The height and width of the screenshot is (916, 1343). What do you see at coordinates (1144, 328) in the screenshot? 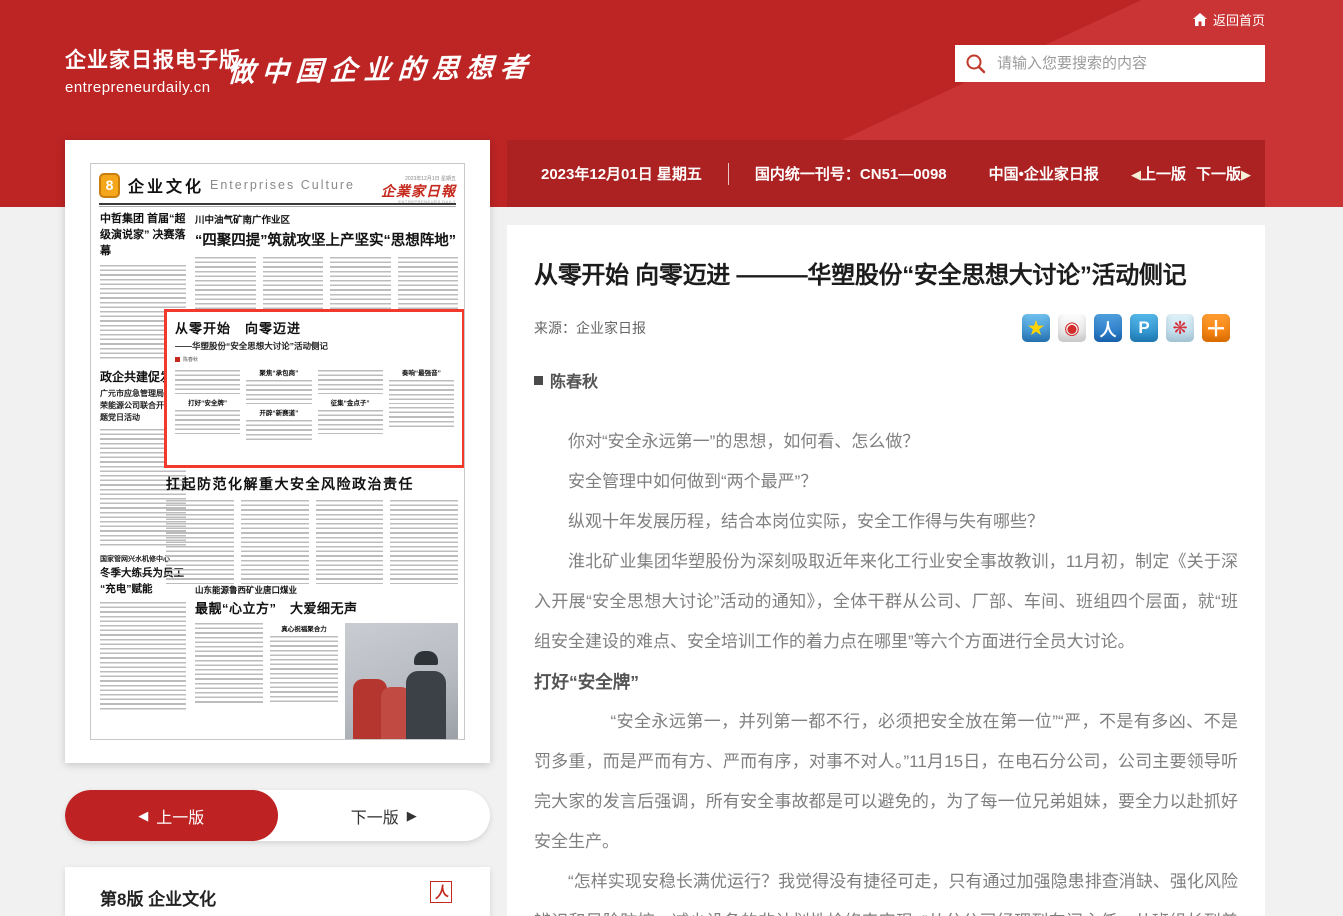
I see `tencent-weibo-icon: P` at bounding box center [1144, 328].